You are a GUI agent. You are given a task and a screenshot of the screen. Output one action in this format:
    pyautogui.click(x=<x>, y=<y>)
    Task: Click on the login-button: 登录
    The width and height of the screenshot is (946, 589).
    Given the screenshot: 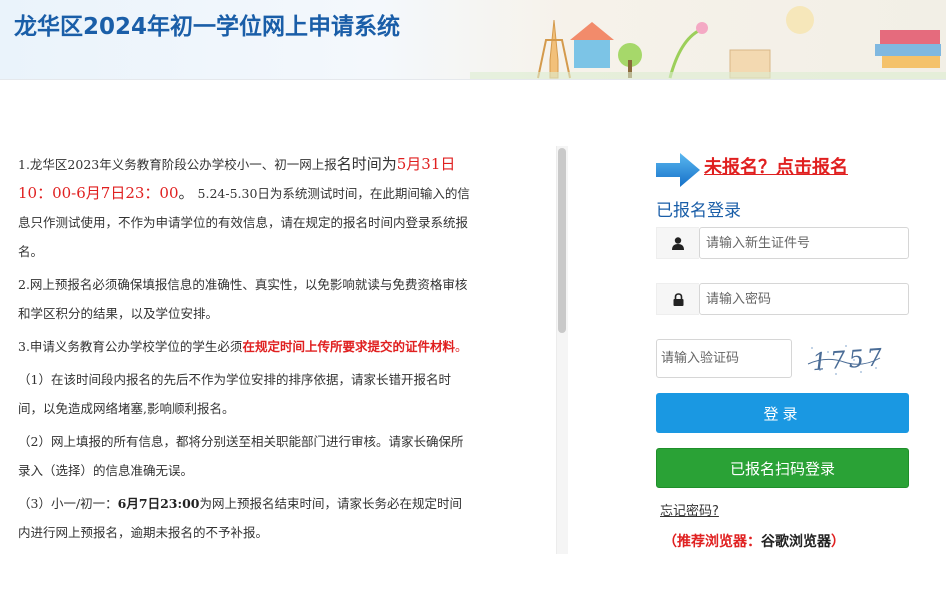 What is the action you would take?
    pyautogui.click(x=782, y=413)
    